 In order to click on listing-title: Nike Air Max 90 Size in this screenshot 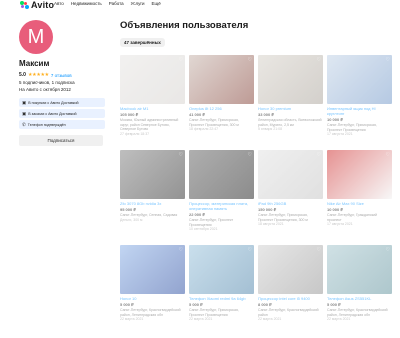, I will do `click(359, 203)`.